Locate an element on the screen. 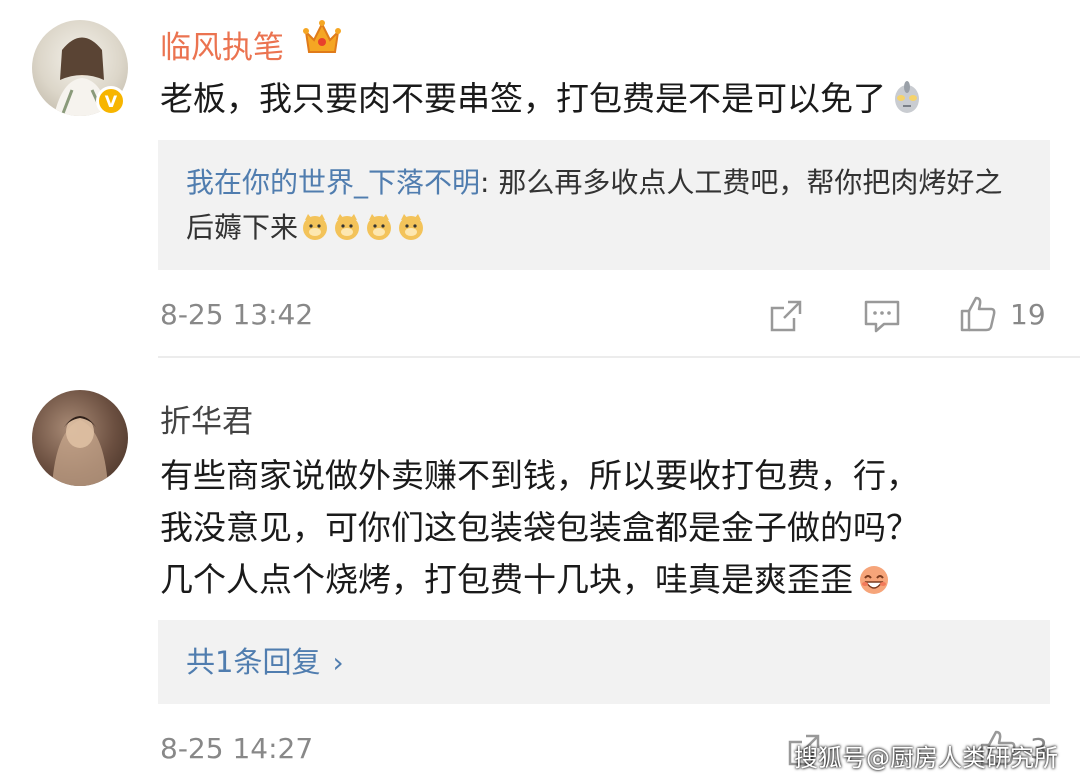  more-replies-link: 共1条回复 is located at coordinates (253, 662).